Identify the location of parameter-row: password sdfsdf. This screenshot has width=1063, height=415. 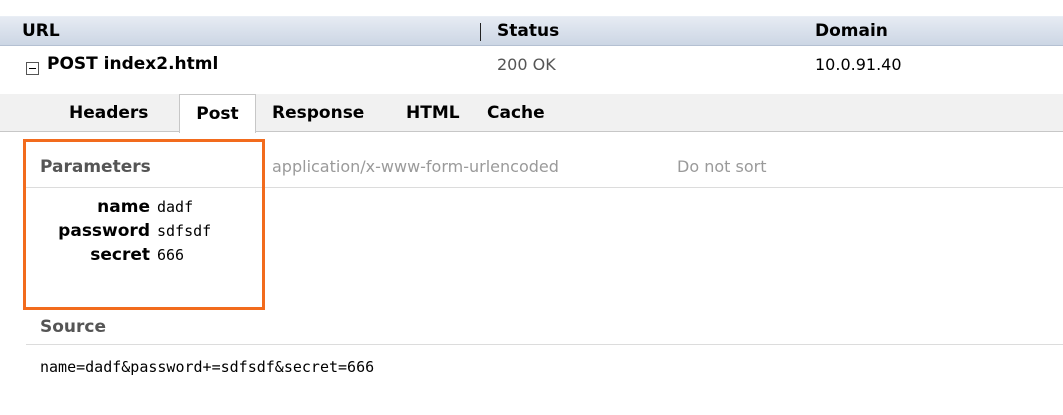
(156, 231).